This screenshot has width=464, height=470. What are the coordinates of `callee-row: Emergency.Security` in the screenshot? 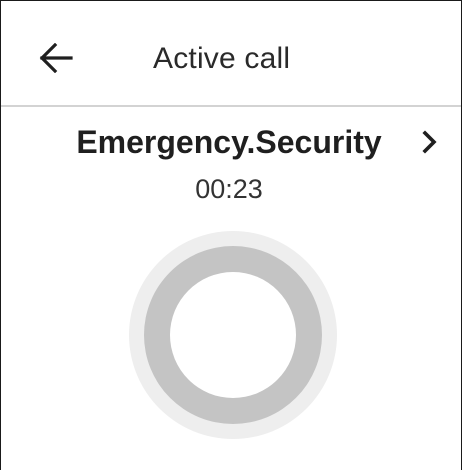 It's located at (231, 142).